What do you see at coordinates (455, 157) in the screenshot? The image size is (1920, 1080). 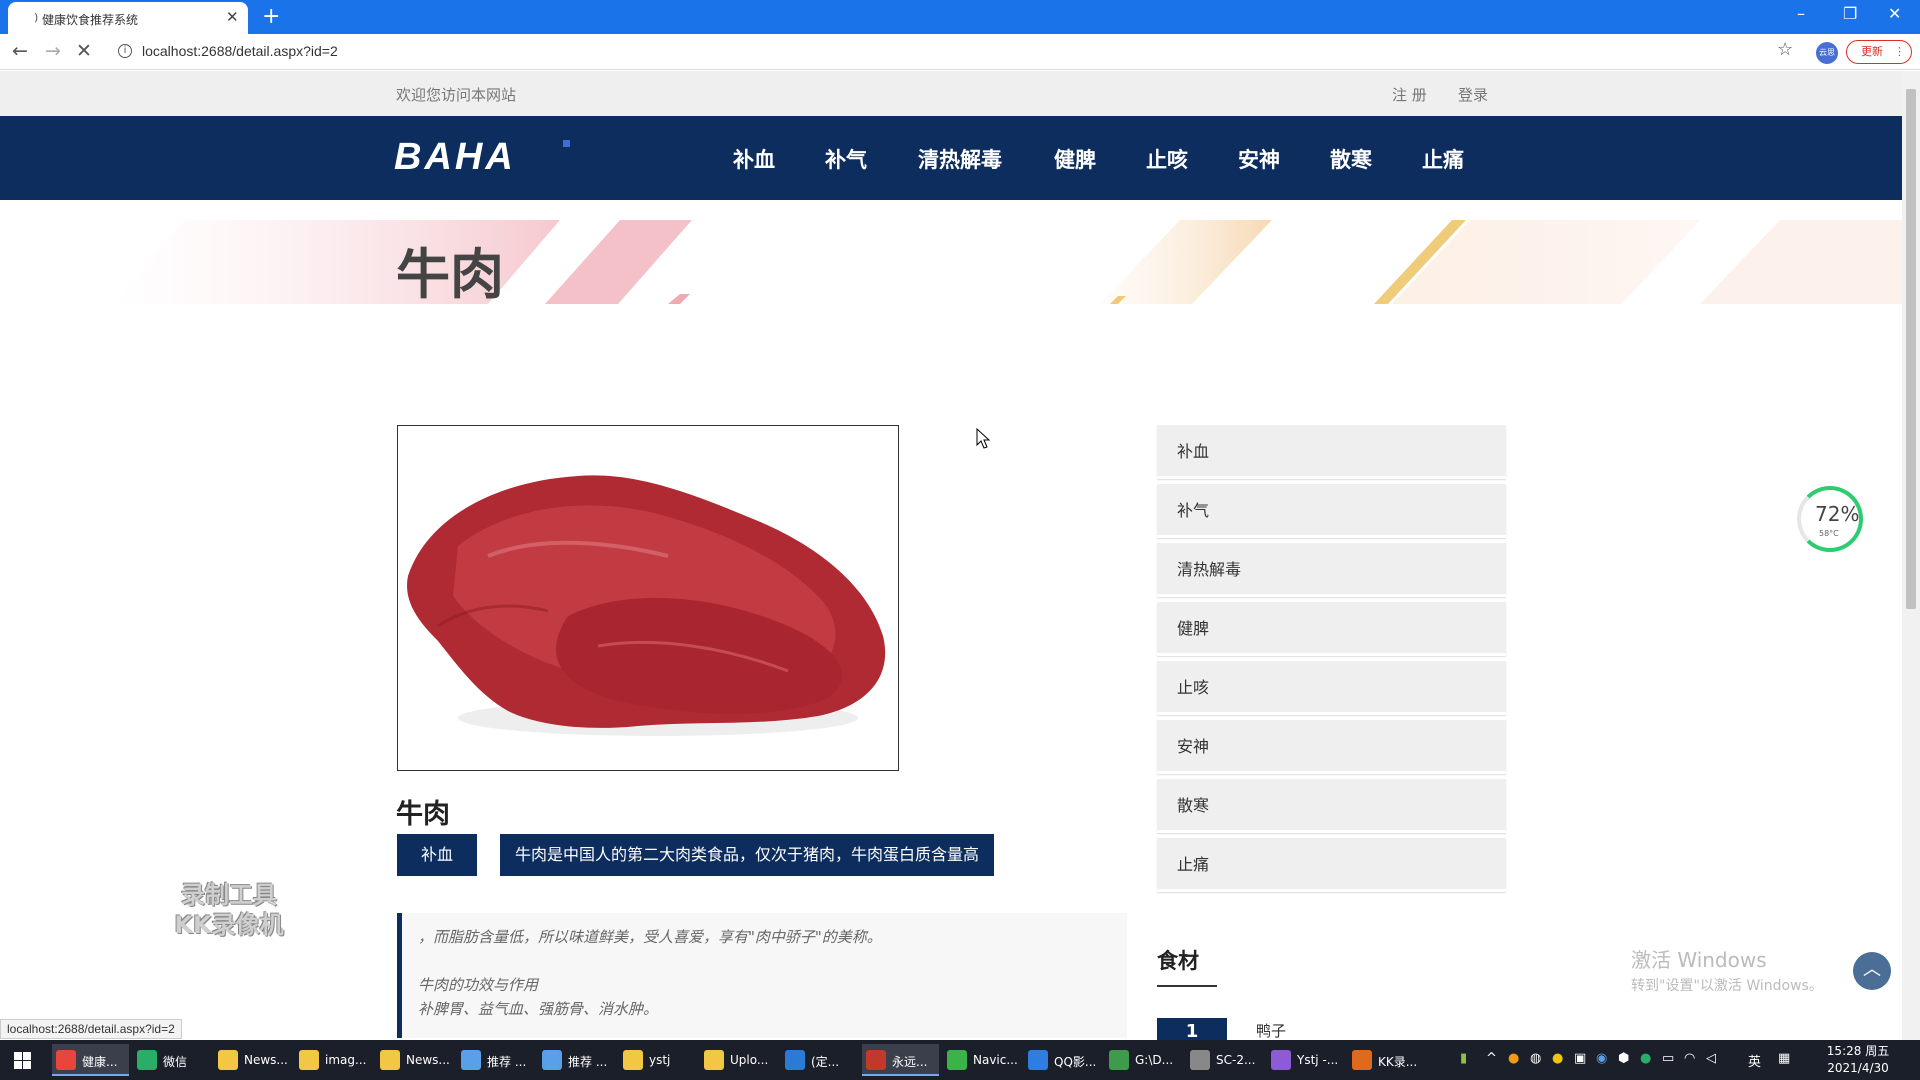 I see `site-logo: BAHA` at bounding box center [455, 157].